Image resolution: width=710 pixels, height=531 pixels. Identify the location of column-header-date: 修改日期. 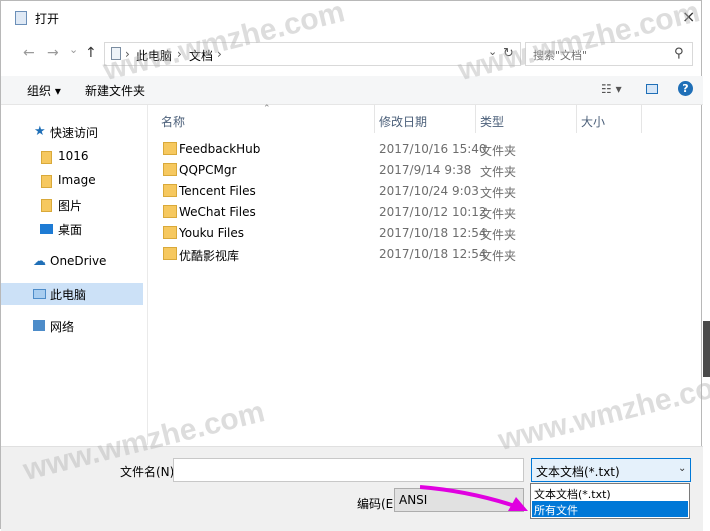
(425, 119).